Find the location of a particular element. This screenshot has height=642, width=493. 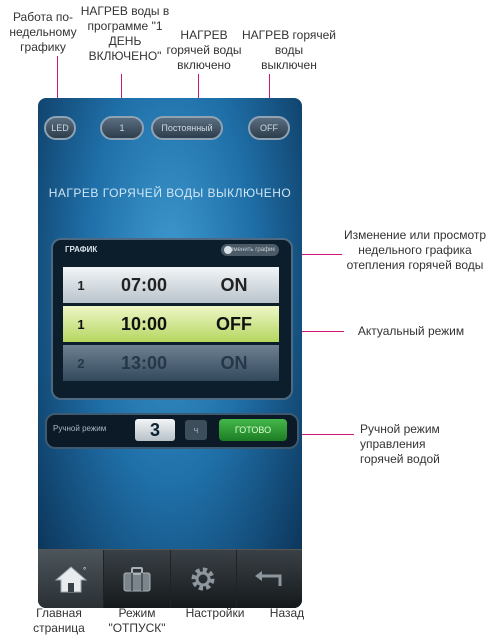

callout-vacation: Режим "ОТПУСК" is located at coordinates (137, 620).